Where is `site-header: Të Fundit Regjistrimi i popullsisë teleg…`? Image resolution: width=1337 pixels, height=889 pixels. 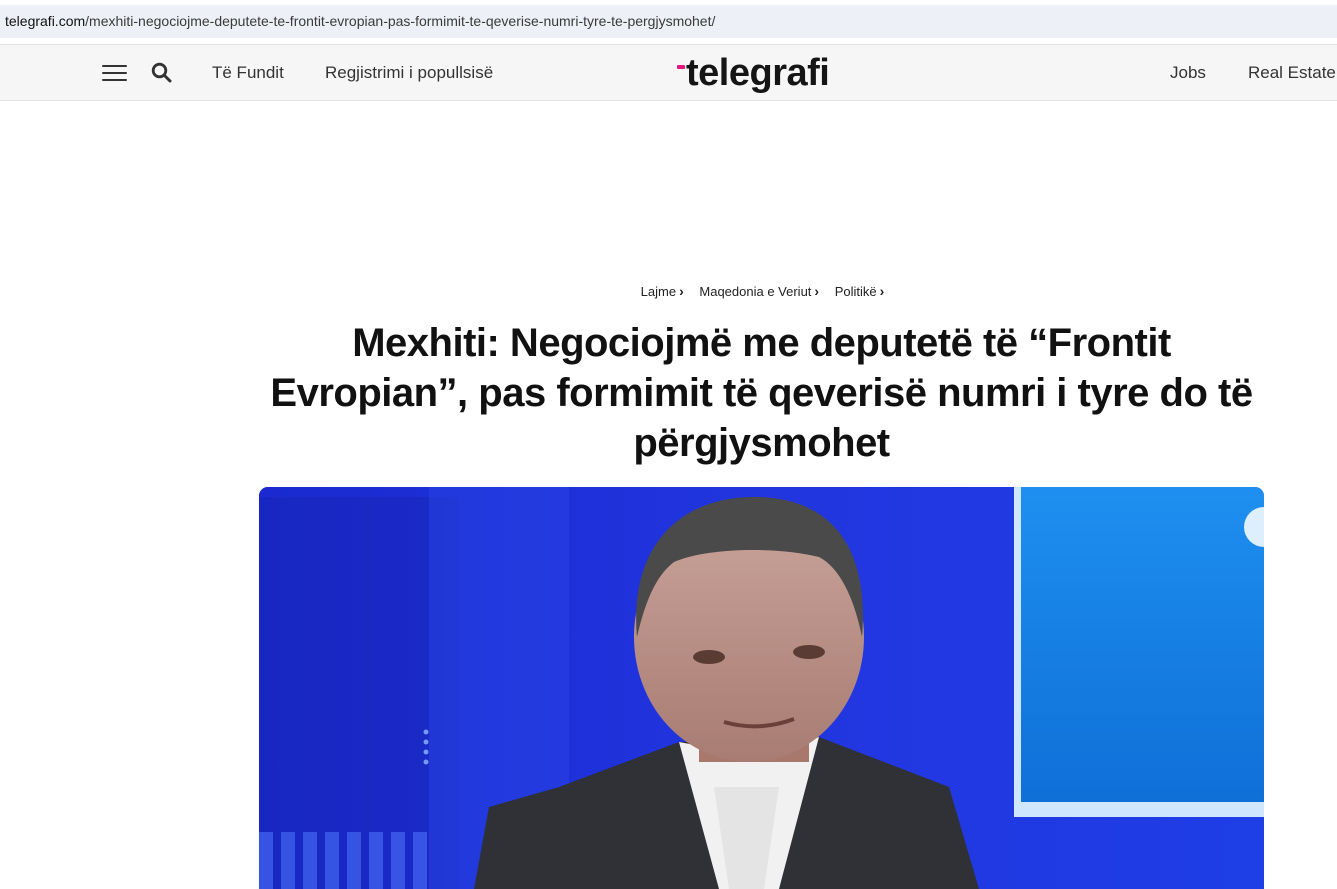
site-header: Të Fundit Regjistrimi i popullsisë teleg… is located at coordinates (668, 72).